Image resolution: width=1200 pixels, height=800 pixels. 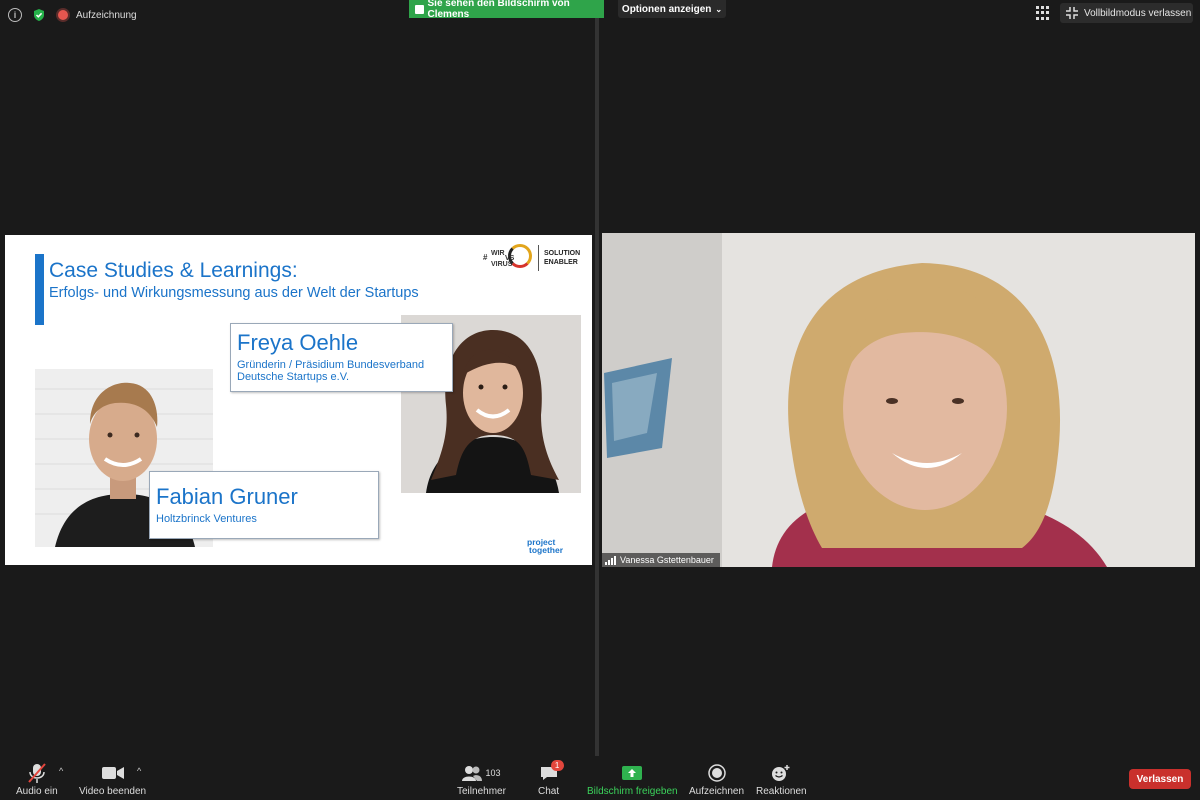 What do you see at coordinates (717, 791) in the screenshot?
I see `record-label: Aufzeichnen` at bounding box center [717, 791].